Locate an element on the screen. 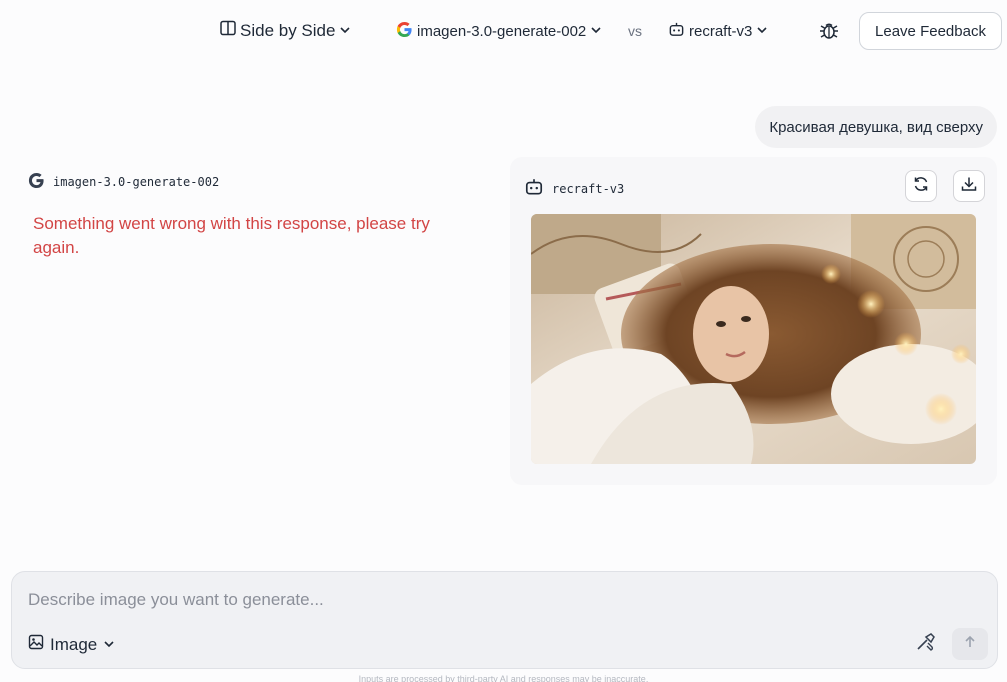  regenerate-button is located at coordinates (921, 186).